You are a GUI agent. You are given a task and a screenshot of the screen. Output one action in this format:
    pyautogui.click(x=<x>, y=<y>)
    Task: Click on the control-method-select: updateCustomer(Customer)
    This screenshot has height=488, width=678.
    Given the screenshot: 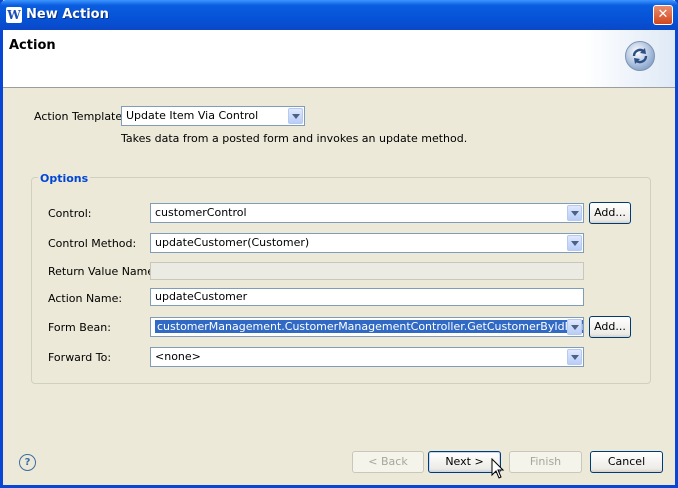 What is the action you would take?
    pyautogui.click(x=367, y=243)
    